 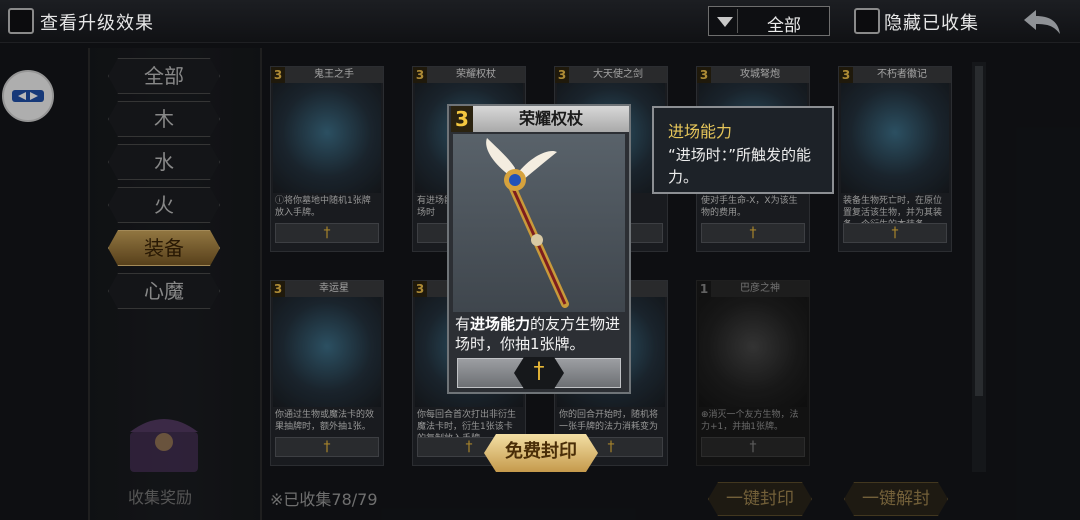 What do you see at coordinates (527, 223) in the screenshot?
I see `scepter-icon` at bounding box center [527, 223].